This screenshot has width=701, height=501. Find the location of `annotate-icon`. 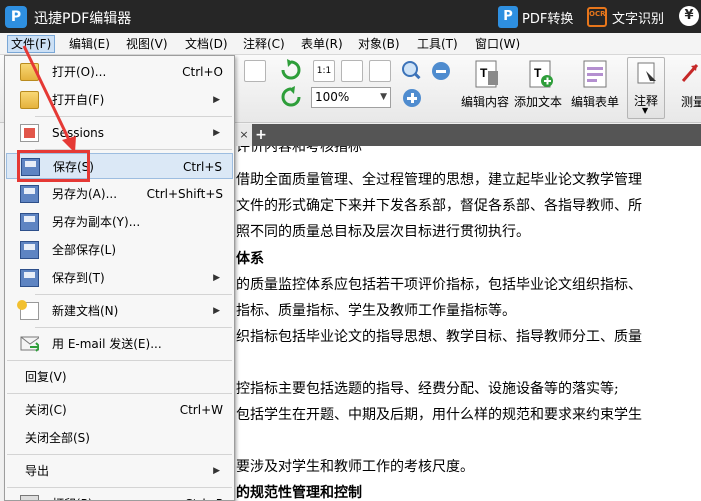

annotate-icon is located at coordinates (646, 73).